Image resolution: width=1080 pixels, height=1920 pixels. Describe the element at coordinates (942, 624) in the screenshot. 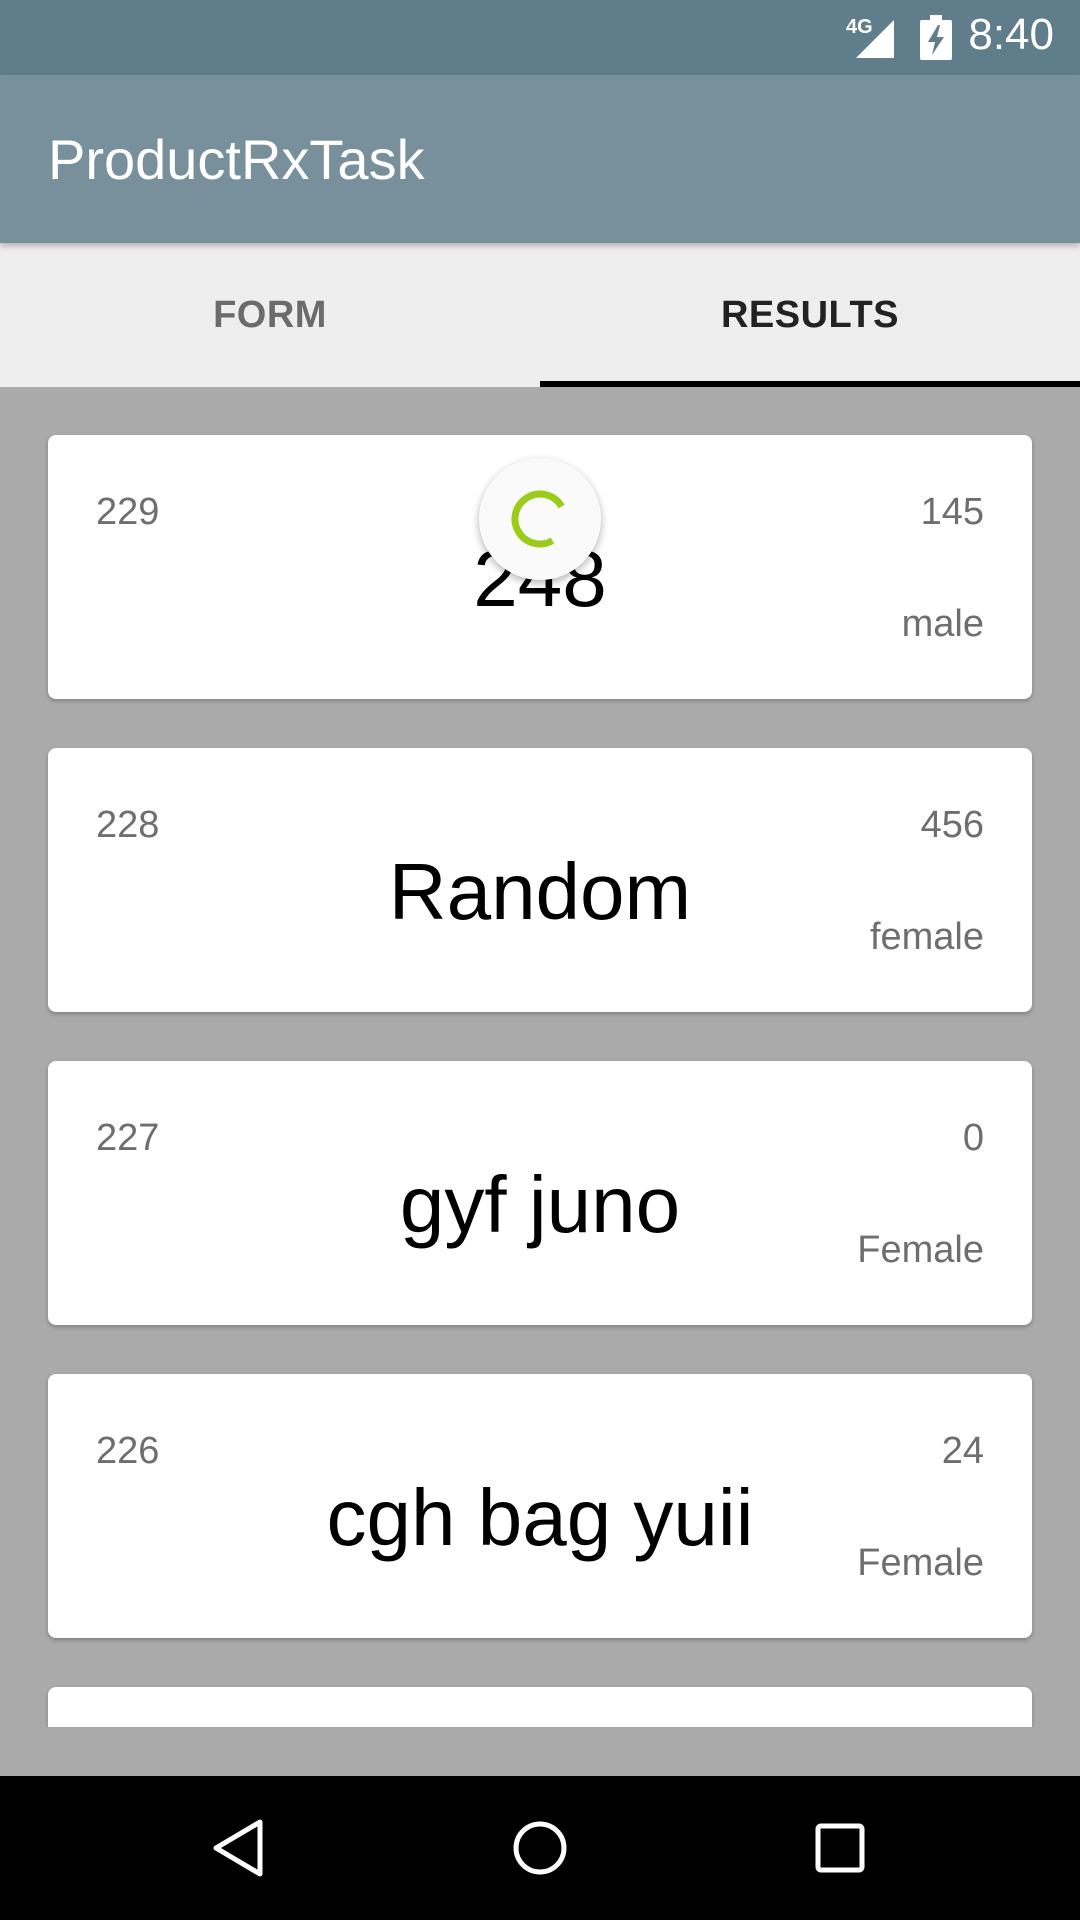

I see `result-gender: male` at that location.